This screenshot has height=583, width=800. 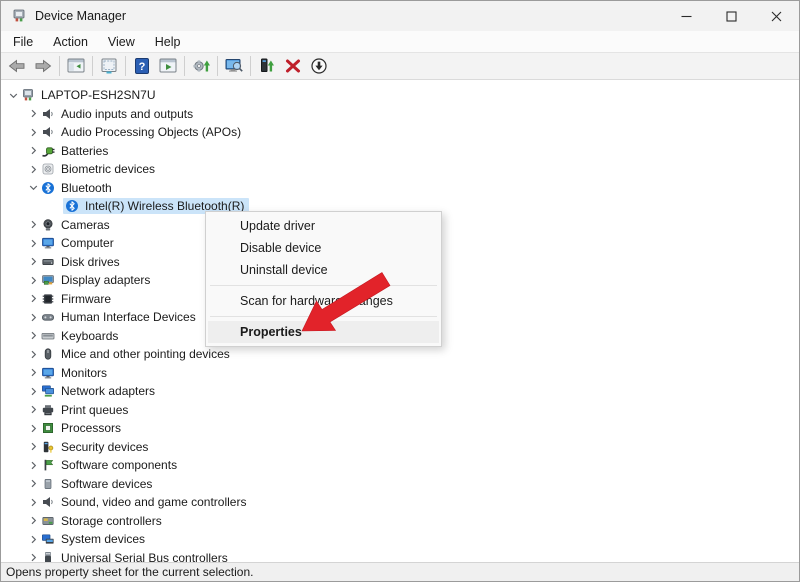 What do you see at coordinates (400, 188) in the screenshot?
I see `tree-item-bluetooth: Bluetooth` at bounding box center [400, 188].